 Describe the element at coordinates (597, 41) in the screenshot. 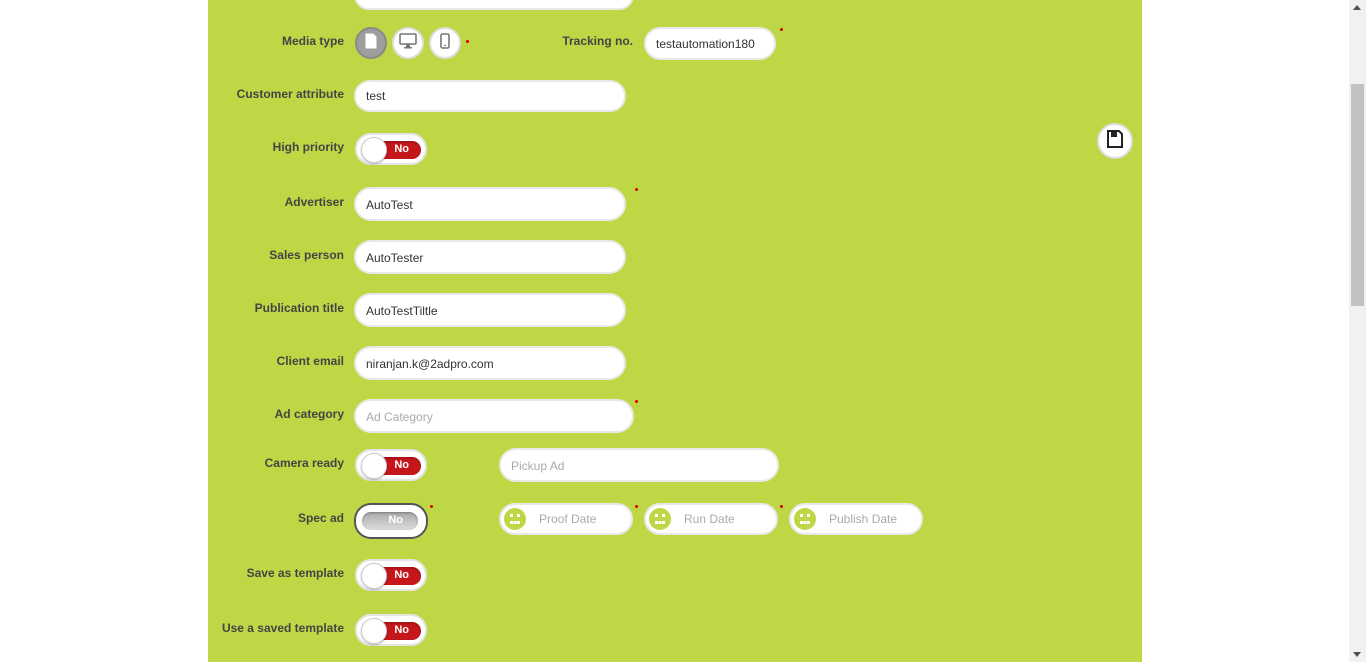

I see `tracking-label: Tracking no.` at that location.